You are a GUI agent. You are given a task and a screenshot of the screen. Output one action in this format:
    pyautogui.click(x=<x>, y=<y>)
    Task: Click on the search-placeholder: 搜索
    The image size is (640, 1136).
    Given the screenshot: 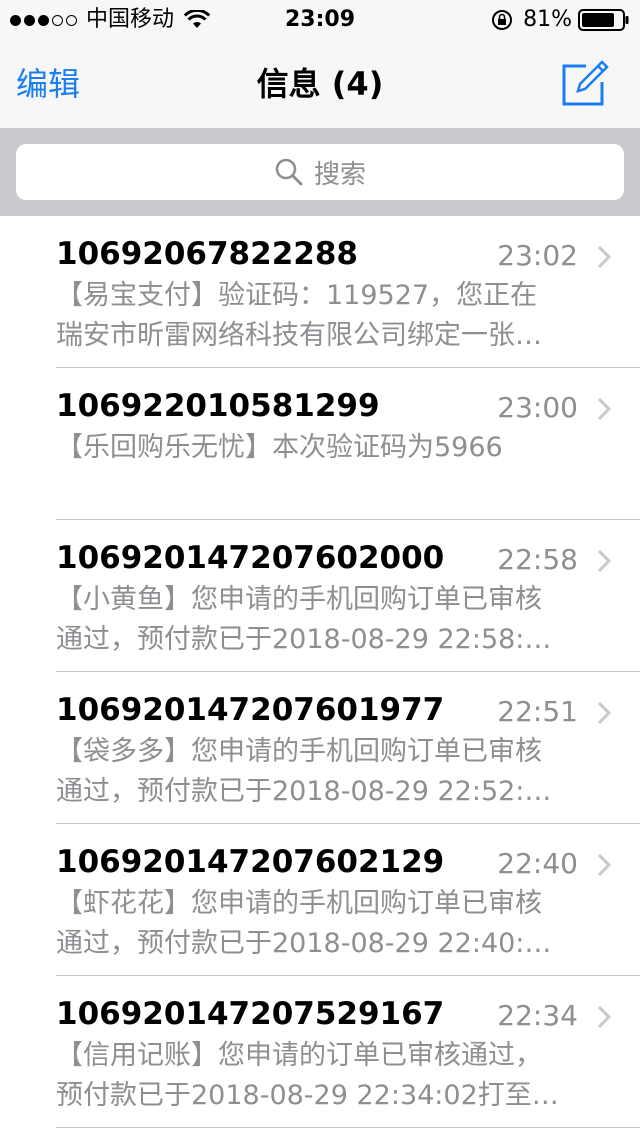 What is the action you would take?
    pyautogui.click(x=339, y=174)
    